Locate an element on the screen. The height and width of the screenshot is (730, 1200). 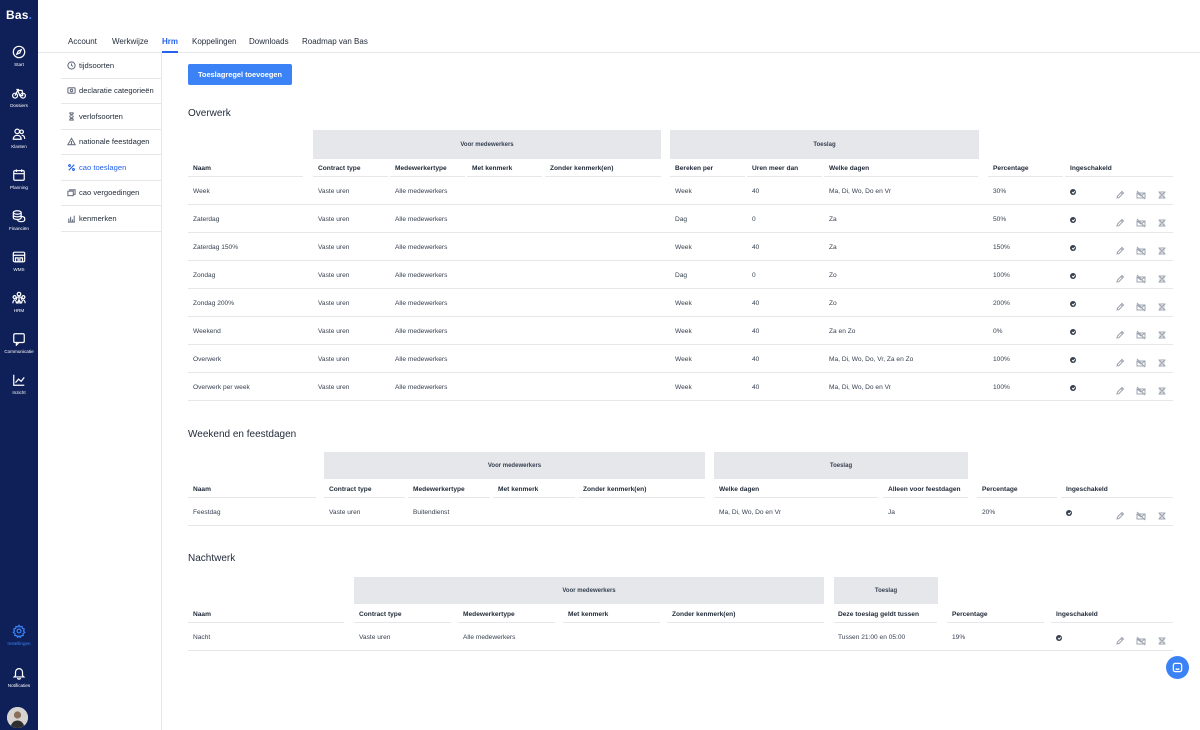
hourglass-icon is located at coordinates (71, 116).